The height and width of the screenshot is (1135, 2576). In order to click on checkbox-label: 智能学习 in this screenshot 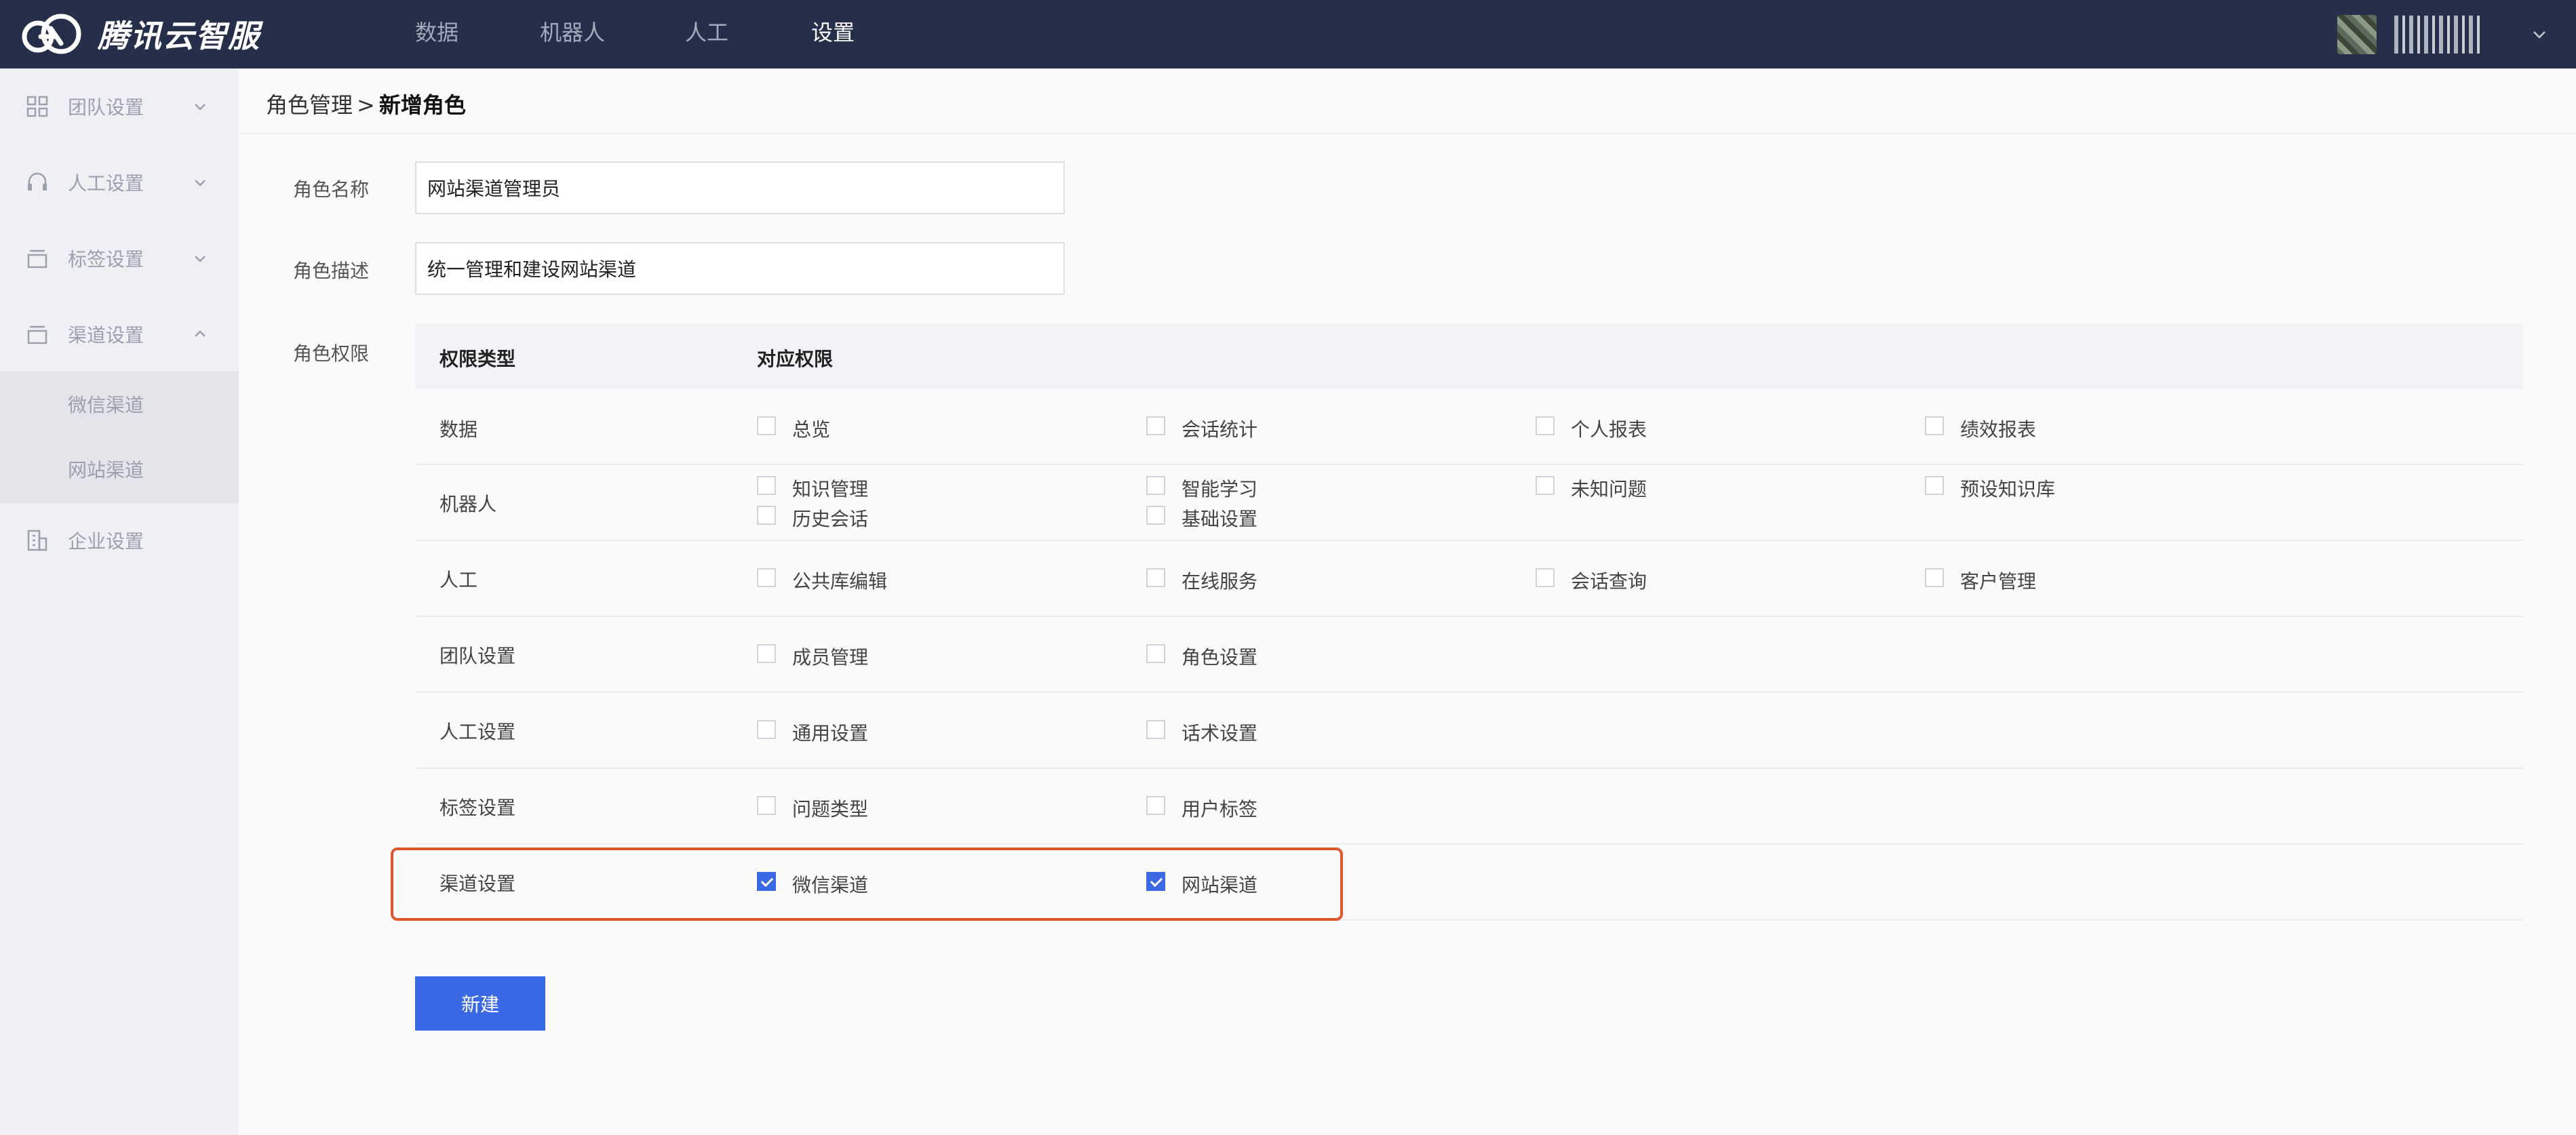, I will do `click(1219, 488)`.